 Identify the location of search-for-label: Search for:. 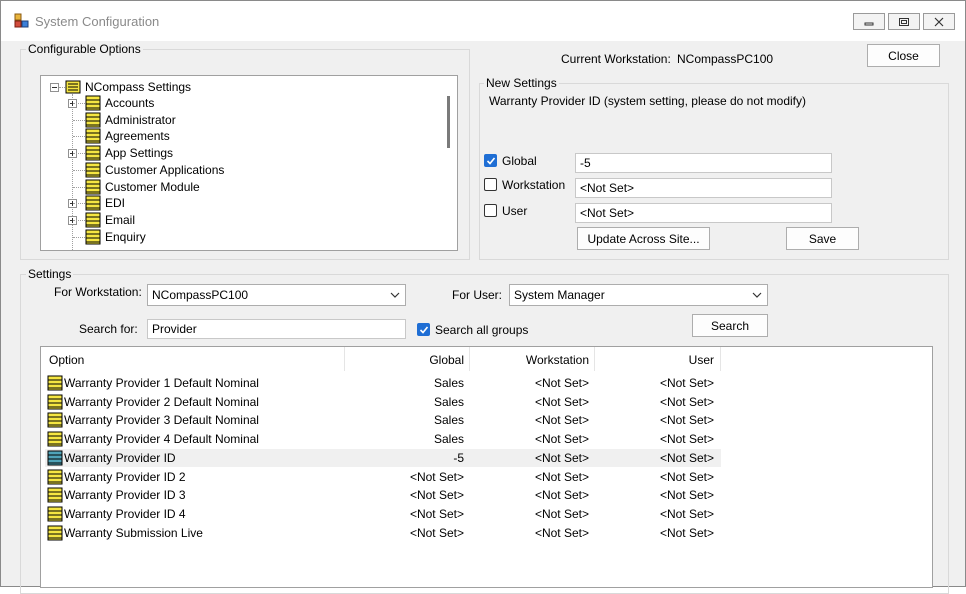
(108, 329).